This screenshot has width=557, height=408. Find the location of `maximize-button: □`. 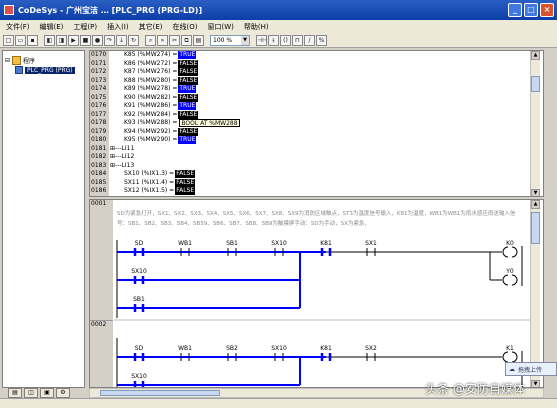

maximize-button: □ is located at coordinates (531, 10).